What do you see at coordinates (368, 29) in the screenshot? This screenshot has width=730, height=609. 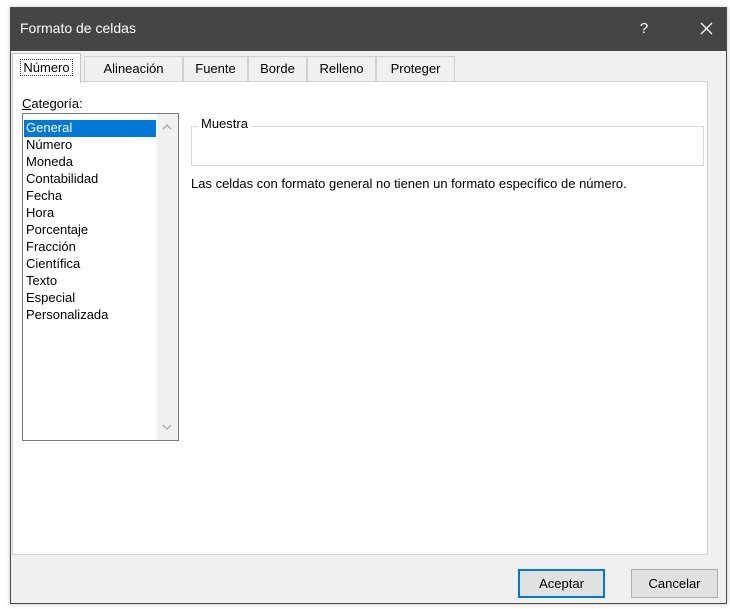 I see `title-bar: Formato de celdas ?` at bounding box center [368, 29].